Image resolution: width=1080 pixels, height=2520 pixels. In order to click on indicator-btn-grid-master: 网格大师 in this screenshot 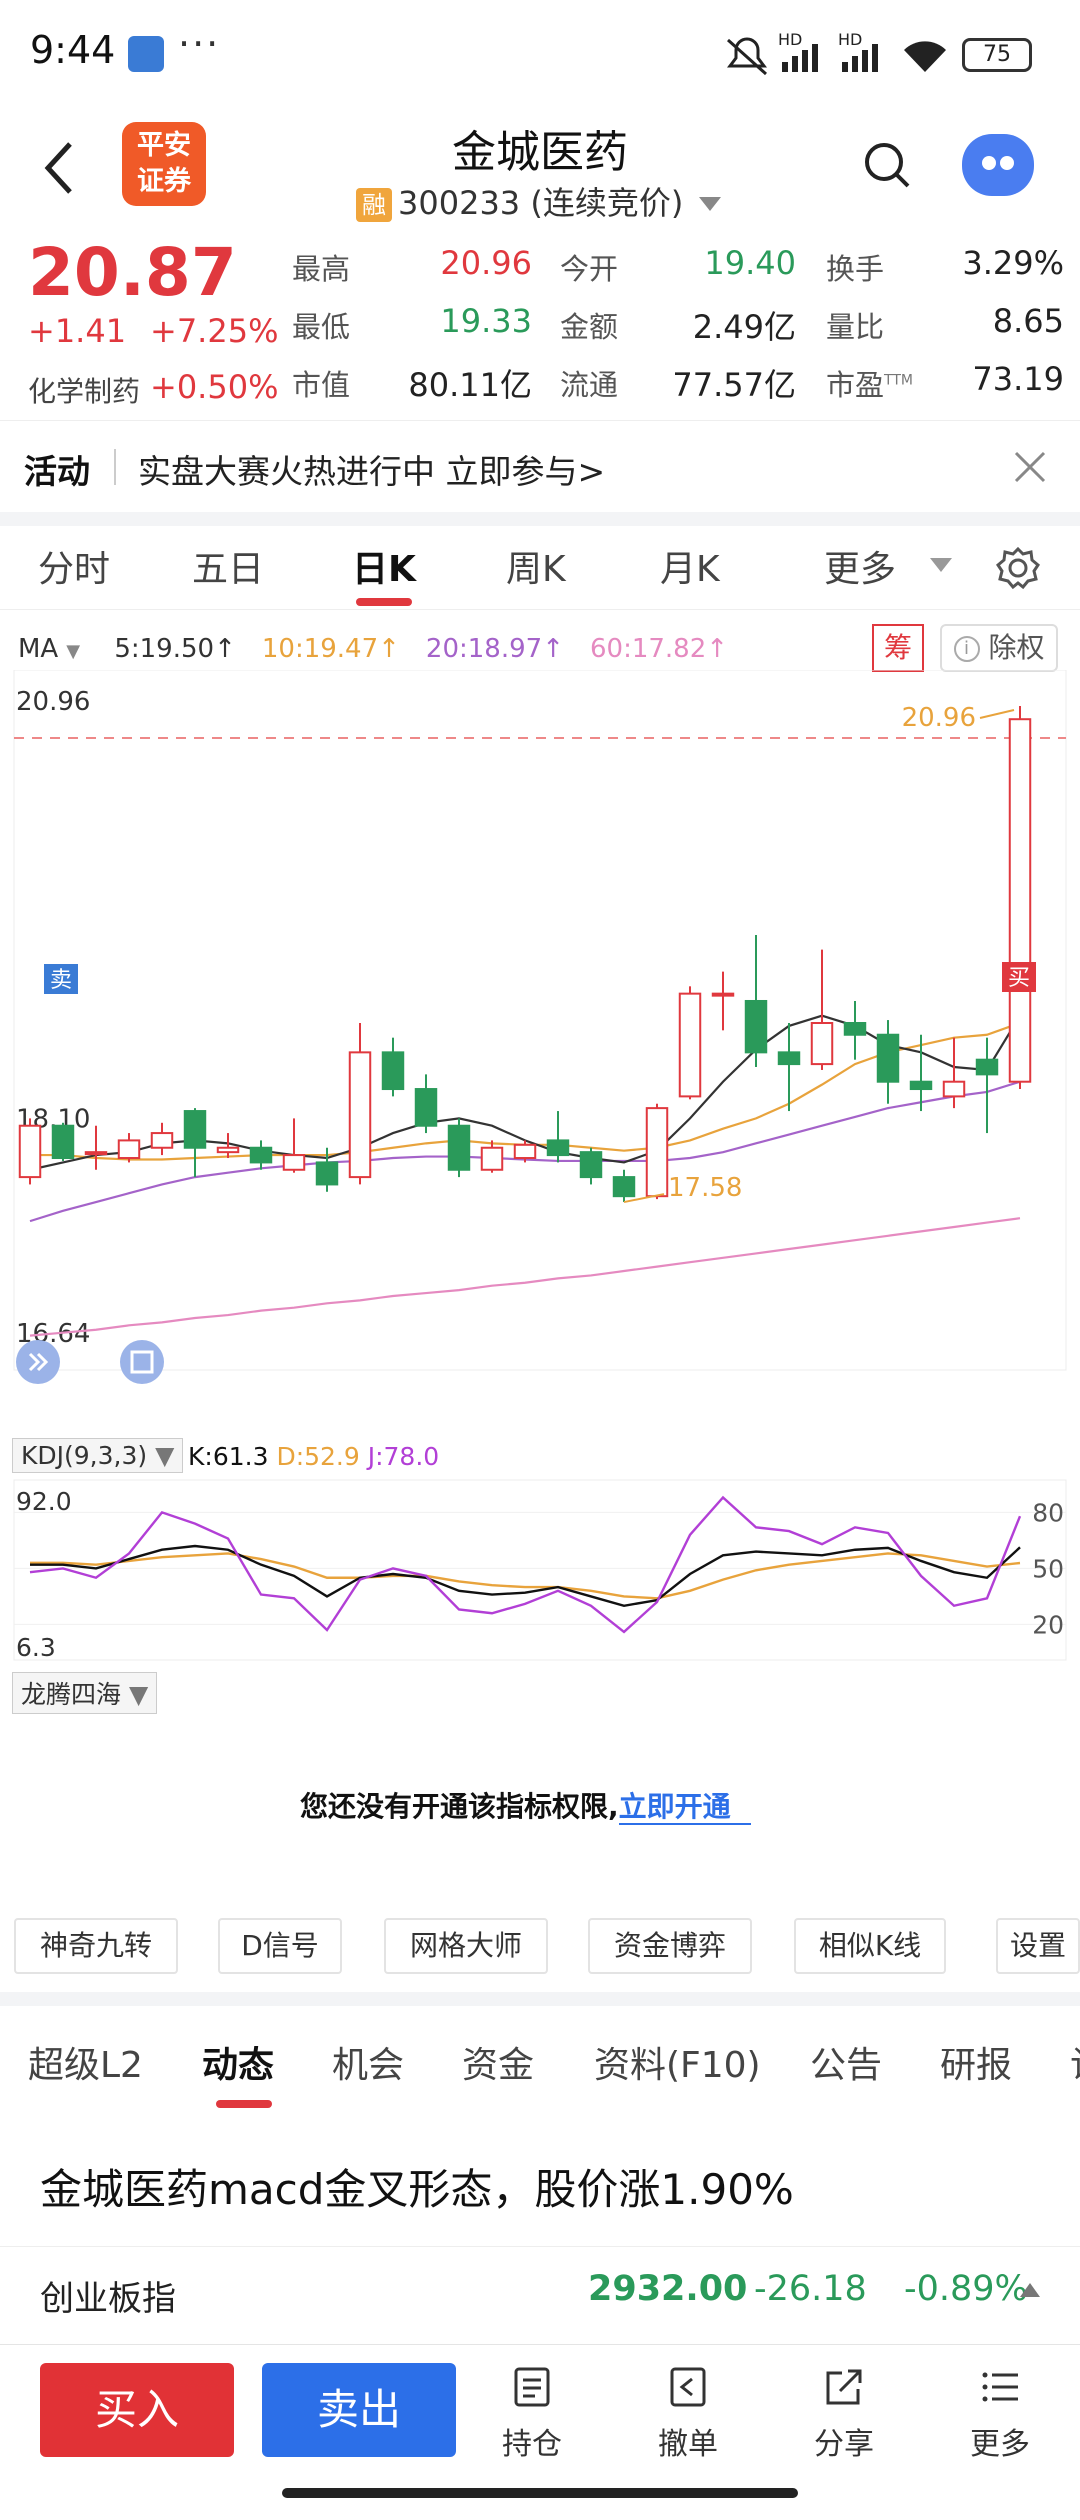, I will do `click(466, 1946)`.